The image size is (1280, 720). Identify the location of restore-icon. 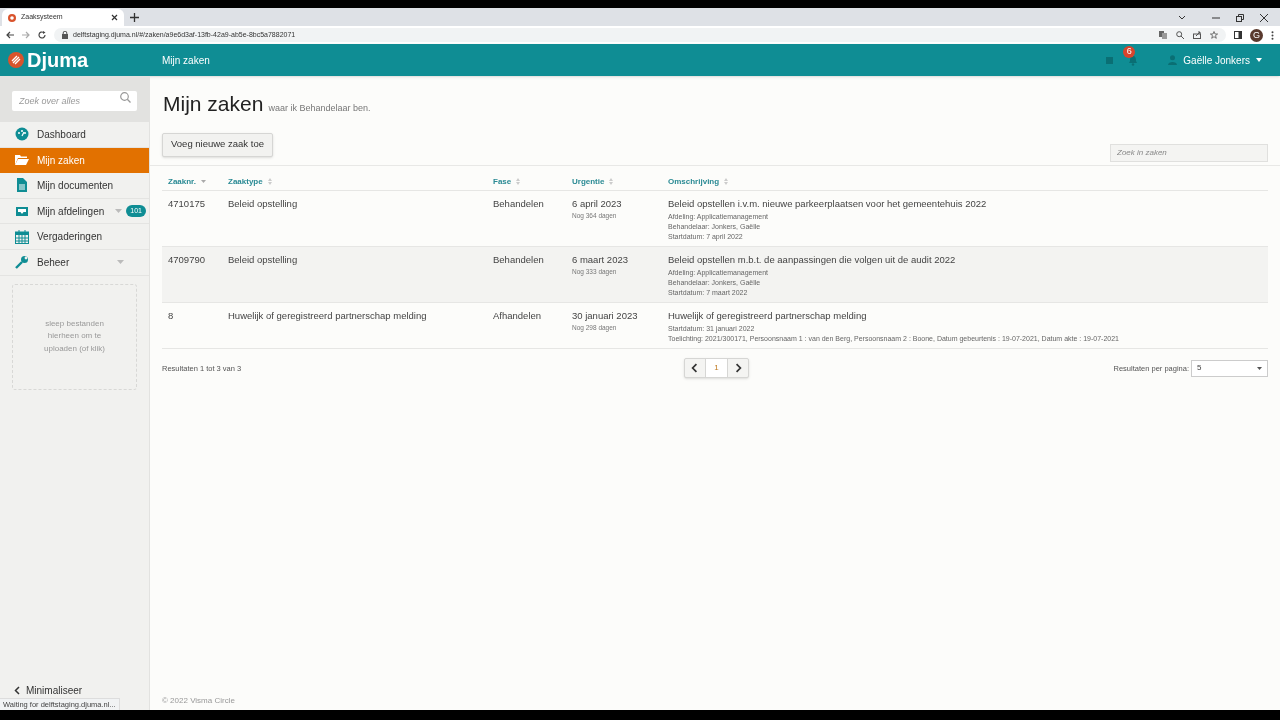
(1240, 18).